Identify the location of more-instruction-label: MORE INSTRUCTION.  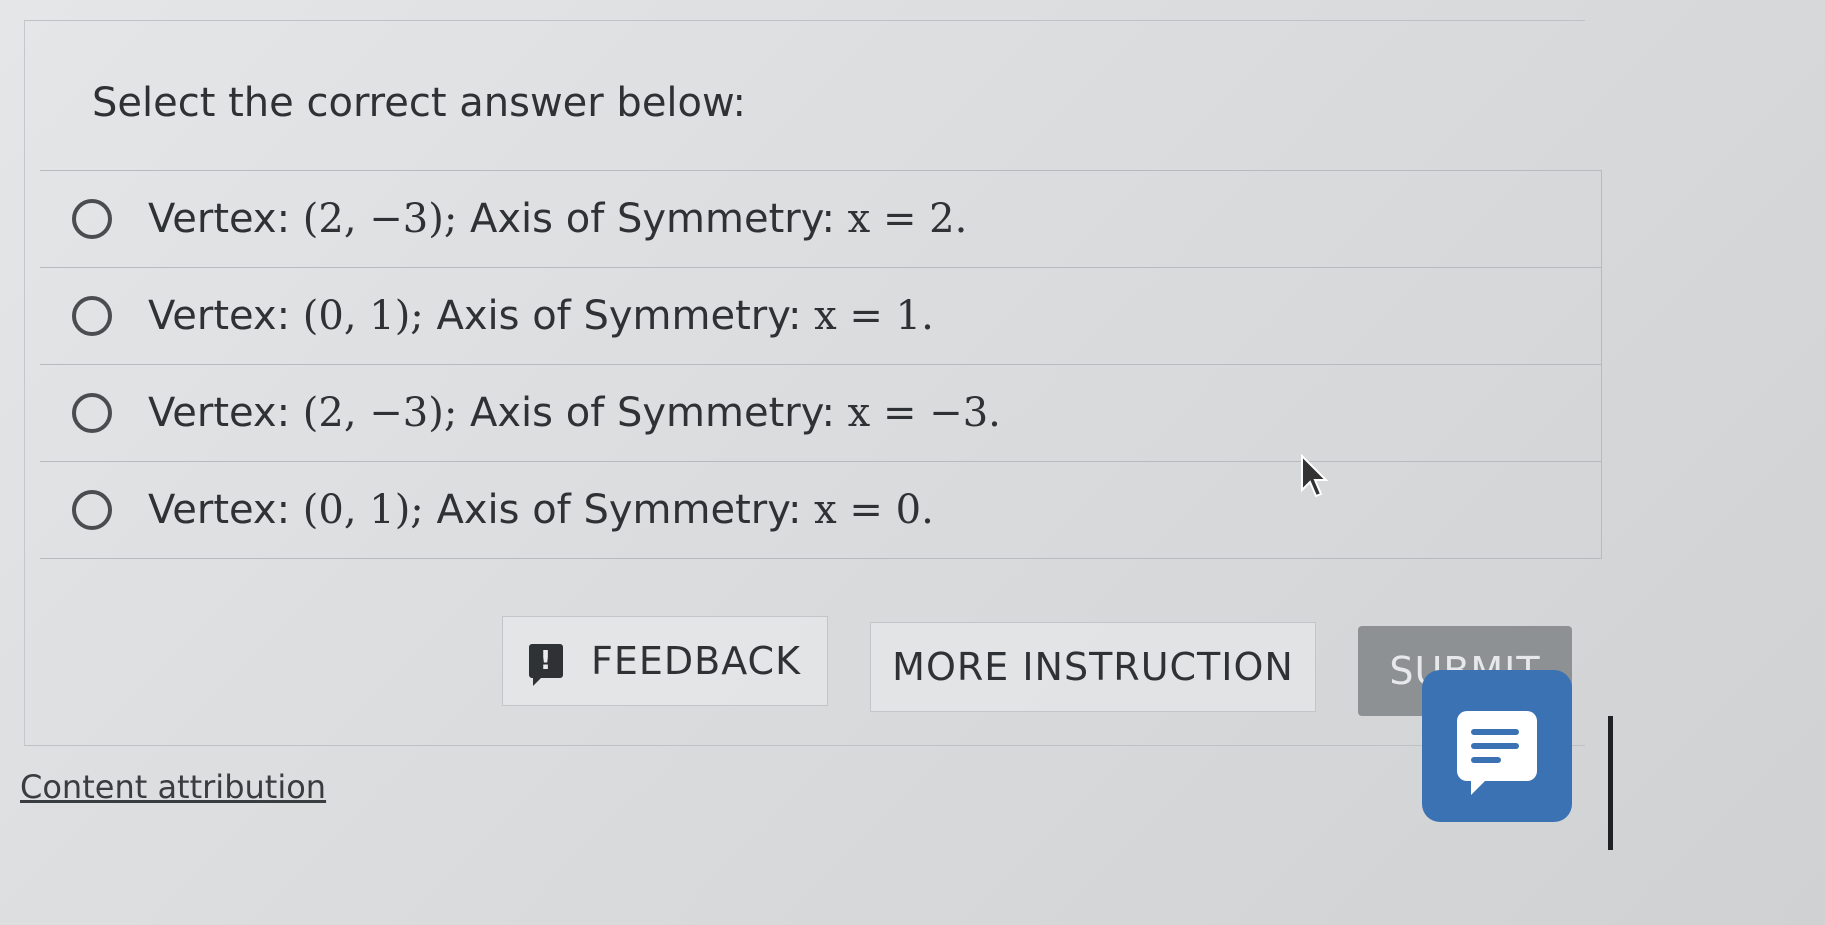
(1093, 667).